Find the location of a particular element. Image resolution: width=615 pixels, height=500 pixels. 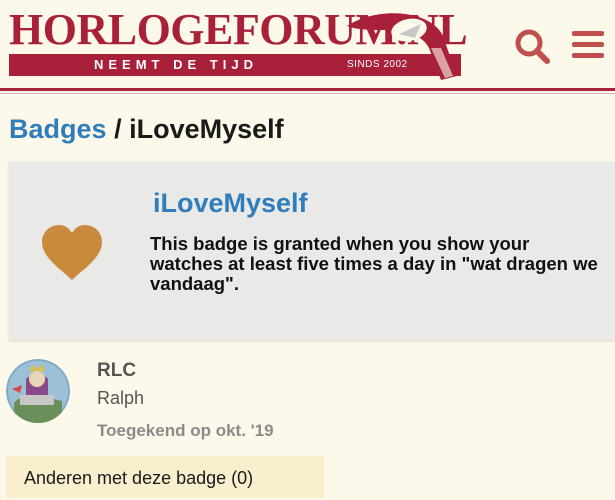

search-icon is located at coordinates (532, 46).